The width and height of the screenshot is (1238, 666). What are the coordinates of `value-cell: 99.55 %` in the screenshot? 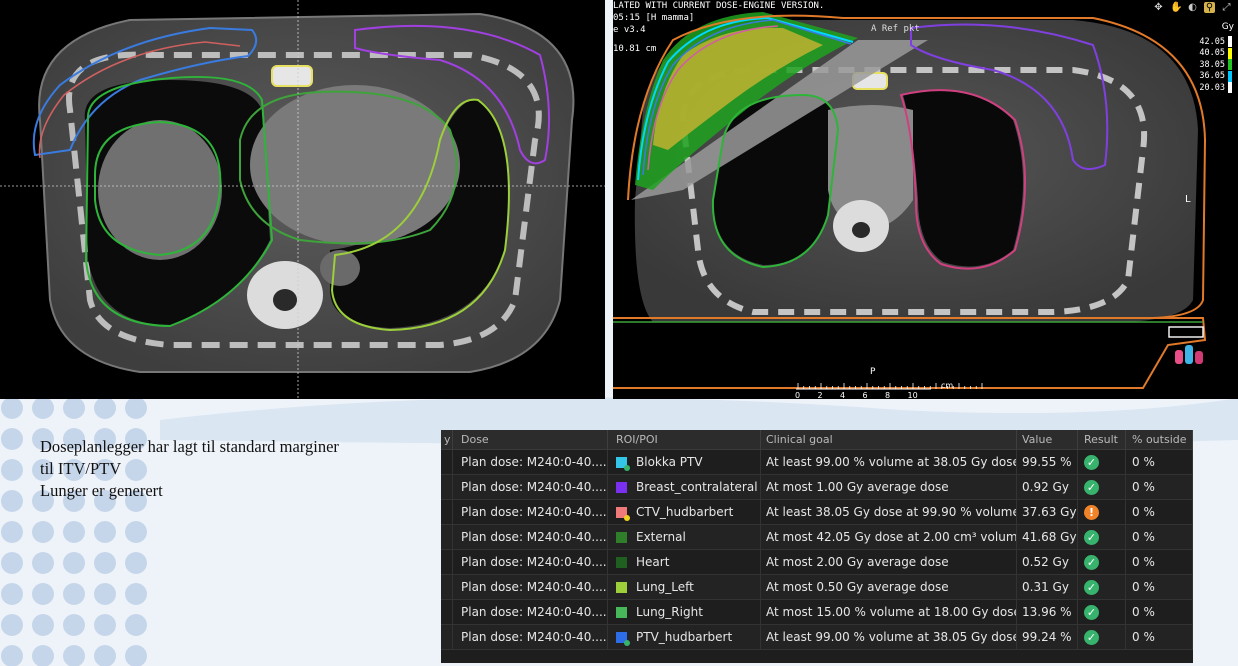 It's located at (1047, 462).